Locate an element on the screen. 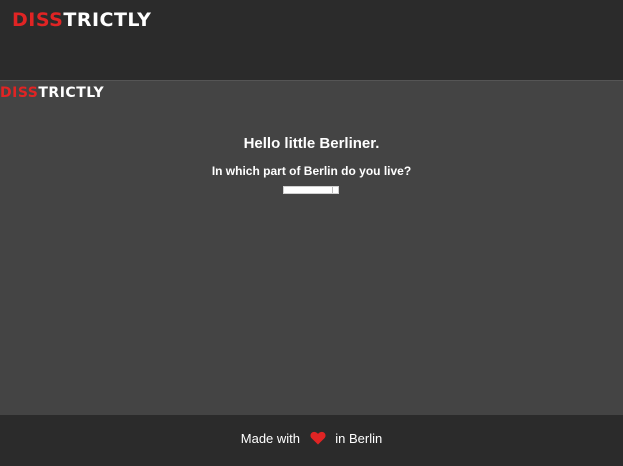  heart-icon is located at coordinates (318, 438).